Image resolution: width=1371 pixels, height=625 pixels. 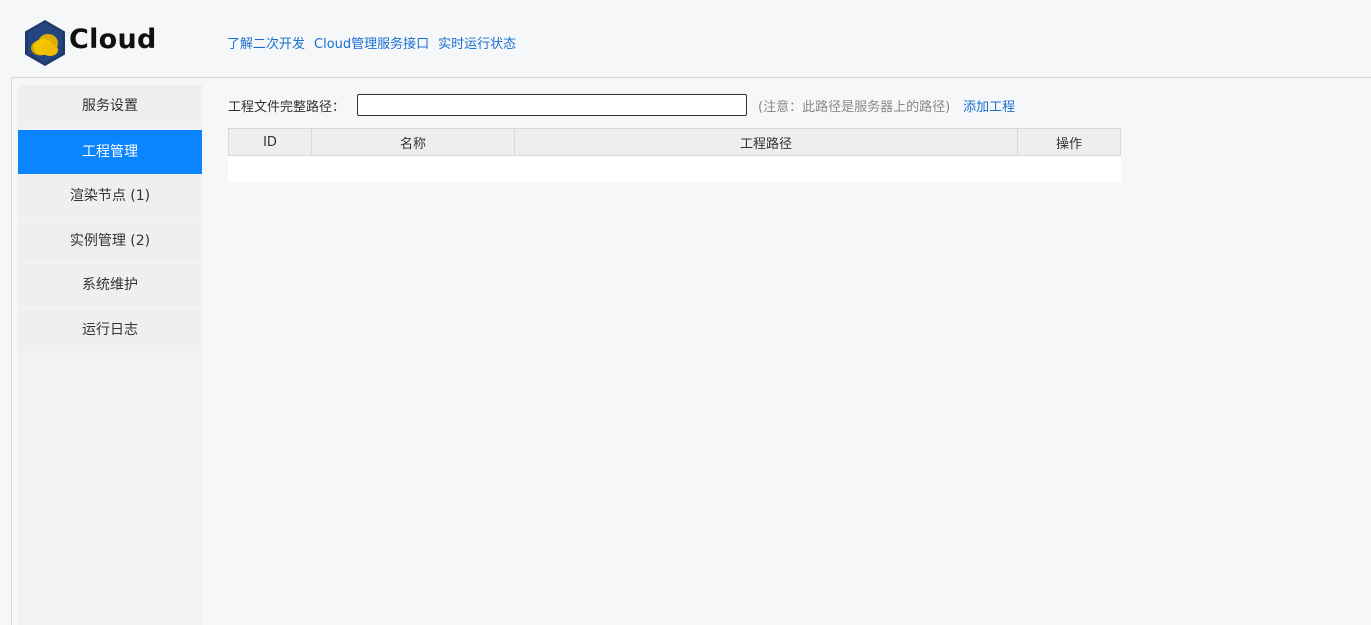 What do you see at coordinates (413, 142) in the screenshot?
I see `column-header-name: 名称` at bounding box center [413, 142].